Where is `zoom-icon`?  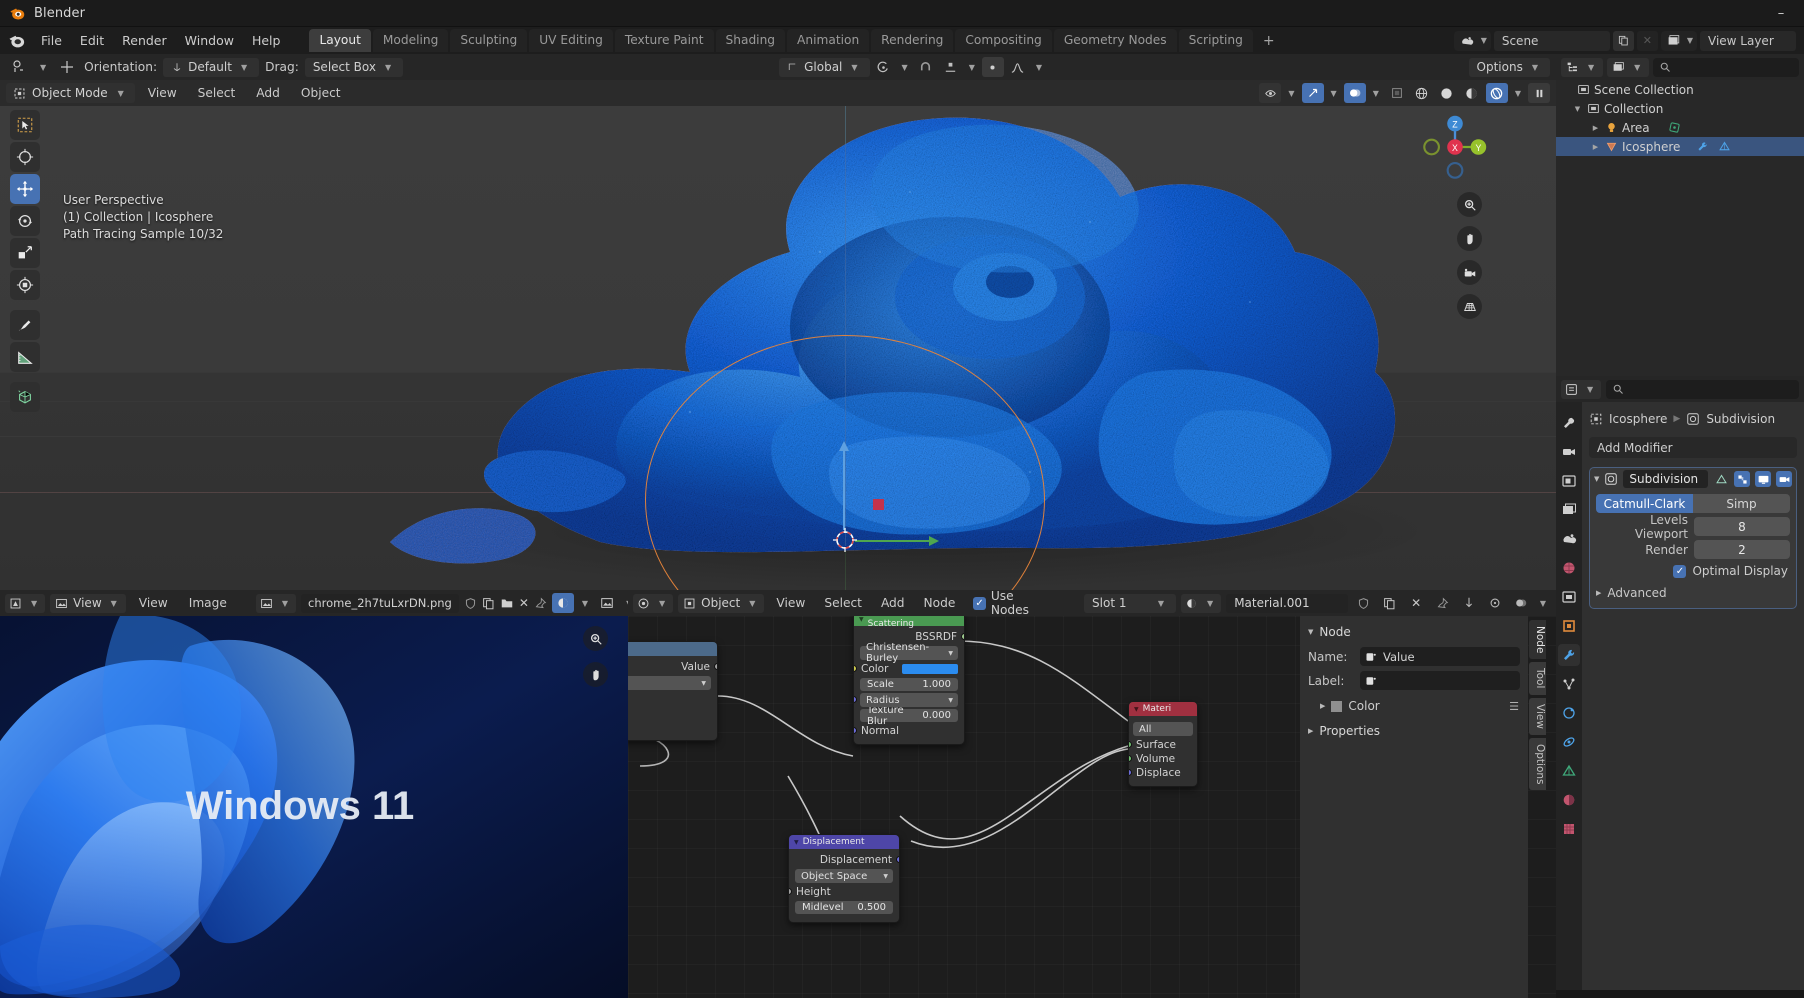 zoom-icon is located at coordinates (595, 638).